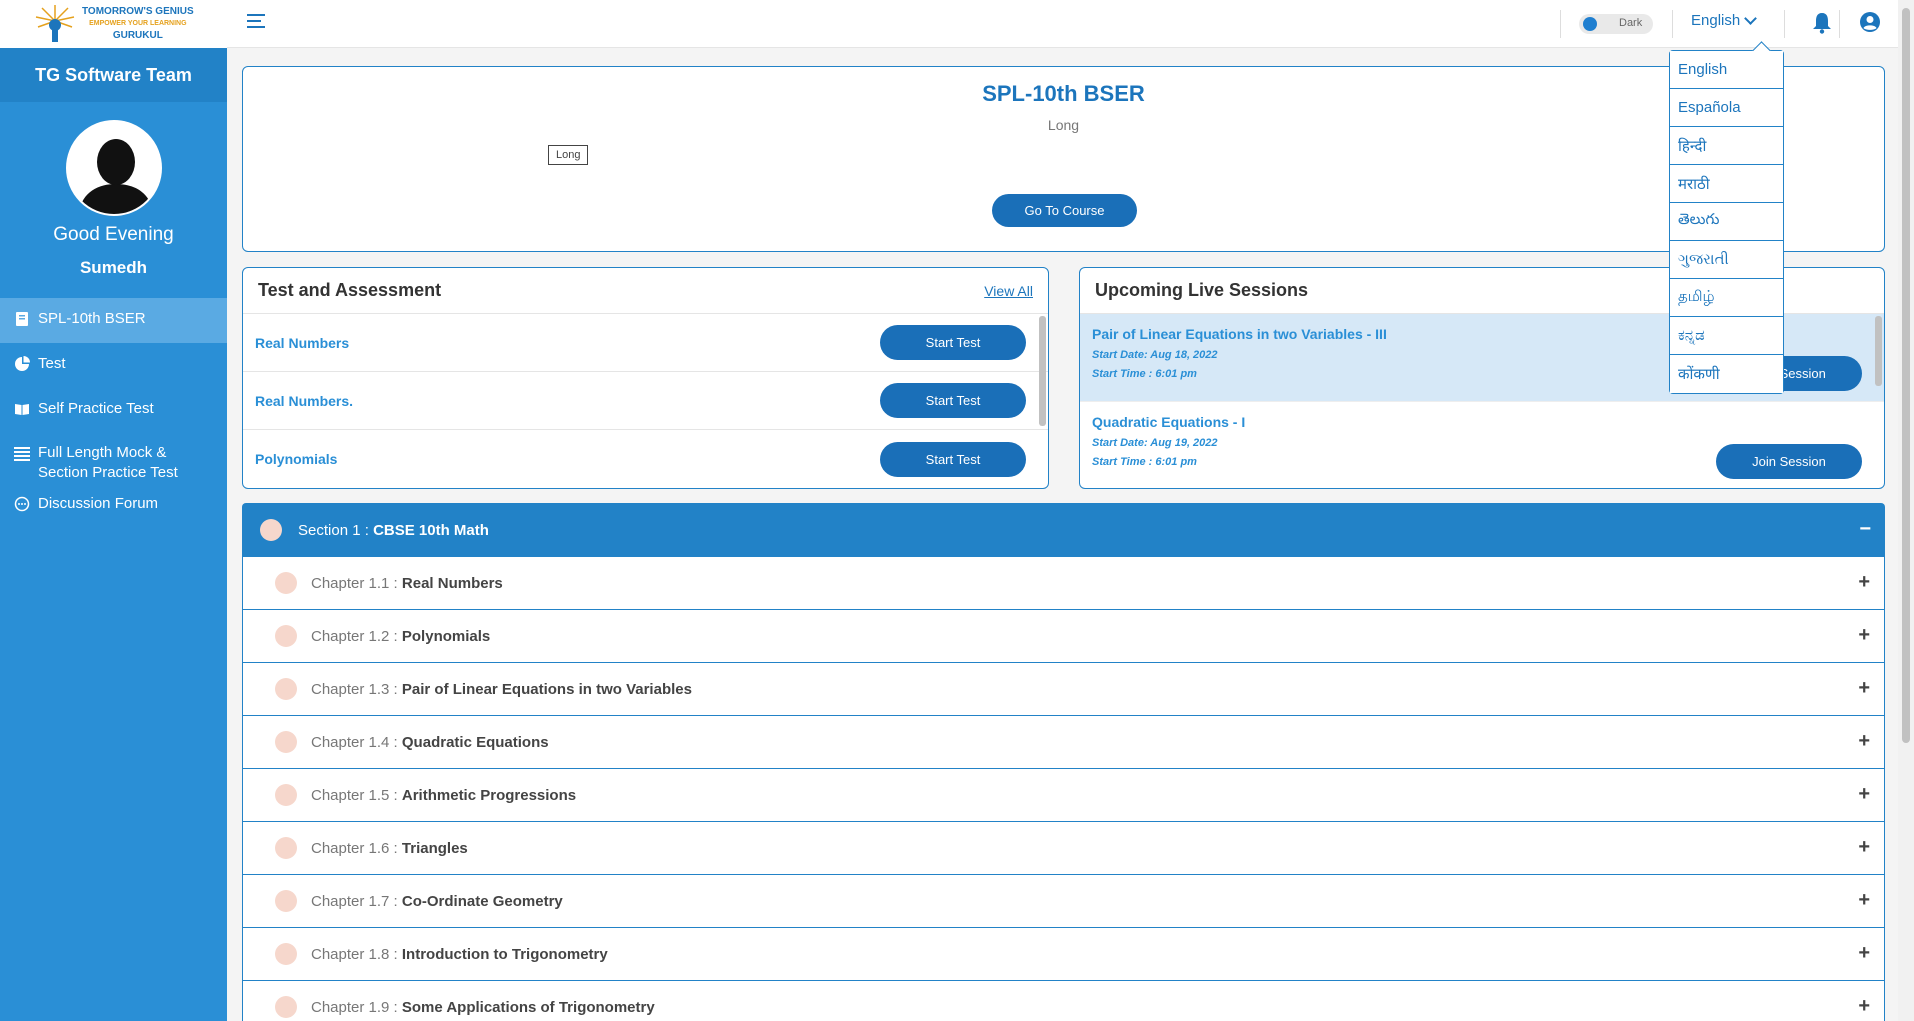 The width and height of the screenshot is (1914, 1021). I want to click on test-row: Real Numbers Start Test, so click(645, 343).